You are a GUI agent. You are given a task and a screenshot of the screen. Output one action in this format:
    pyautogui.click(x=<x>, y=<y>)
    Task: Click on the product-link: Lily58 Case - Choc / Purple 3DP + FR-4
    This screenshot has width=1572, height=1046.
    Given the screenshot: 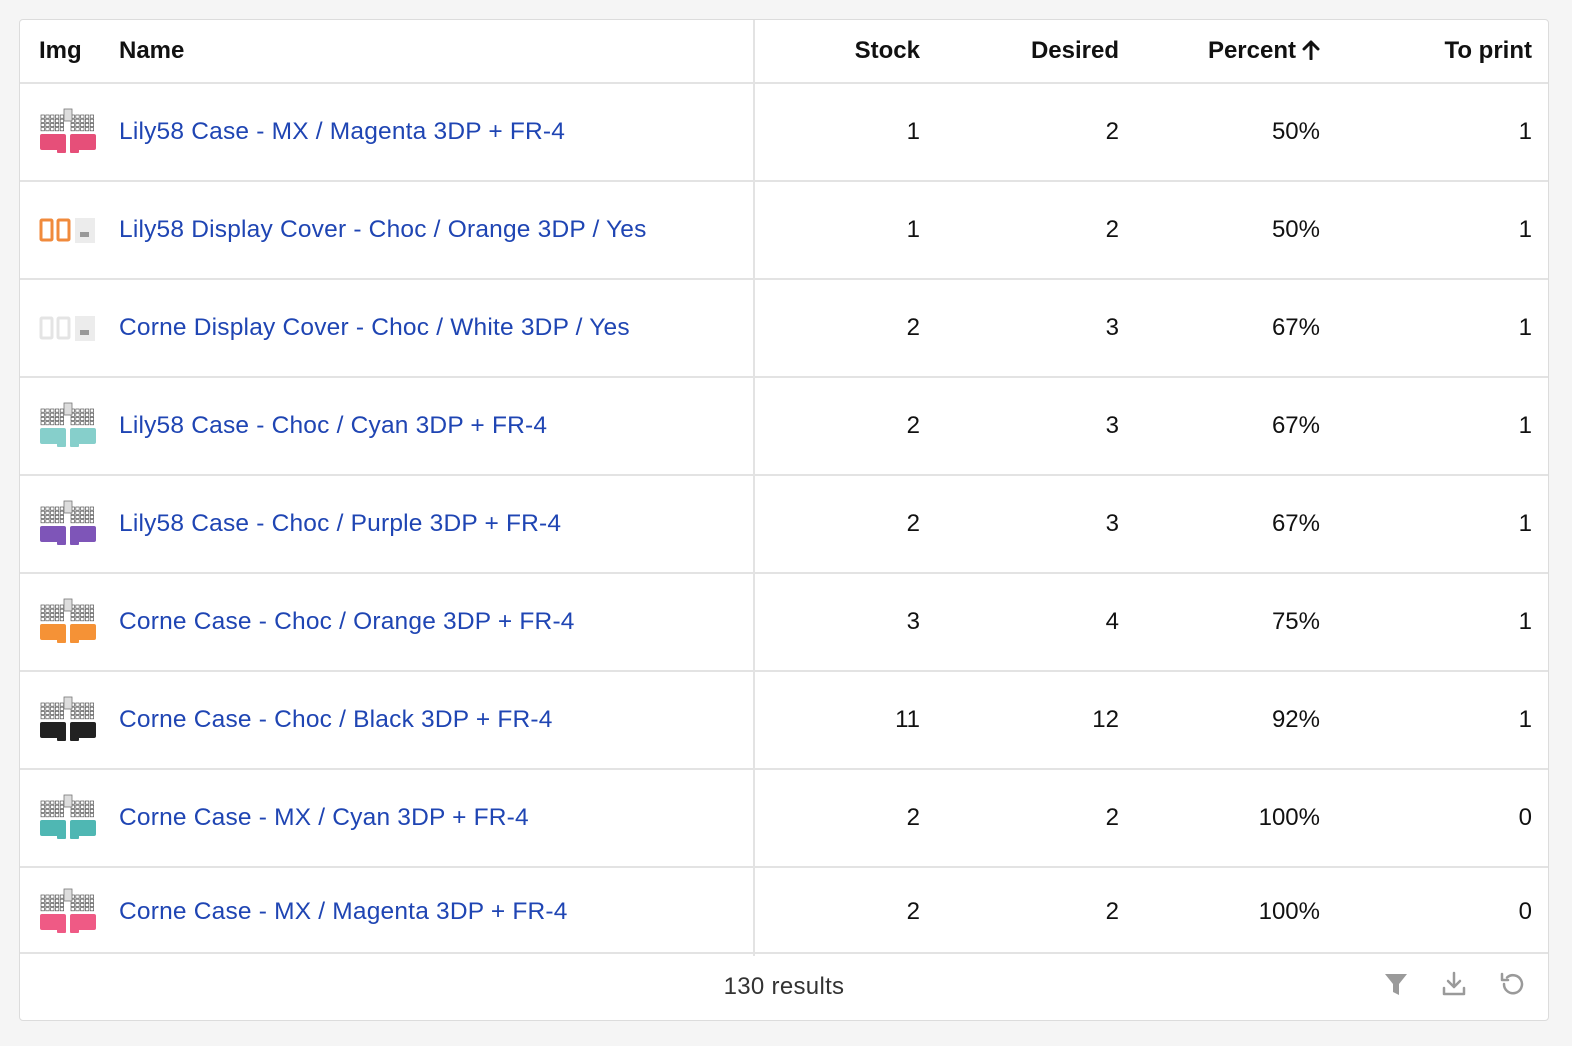 What is the action you would take?
    pyautogui.click(x=340, y=523)
    